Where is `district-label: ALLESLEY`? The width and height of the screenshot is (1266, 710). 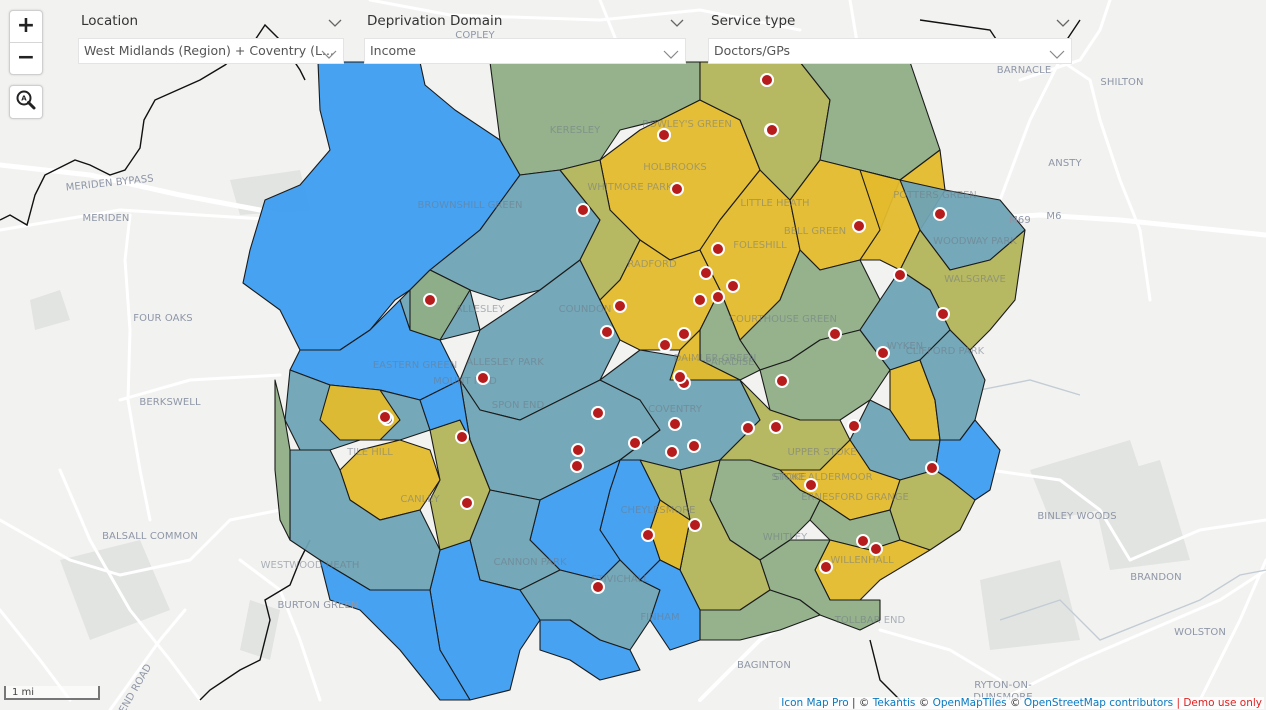
district-label: ALLESLEY is located at coordinates (481, 309).